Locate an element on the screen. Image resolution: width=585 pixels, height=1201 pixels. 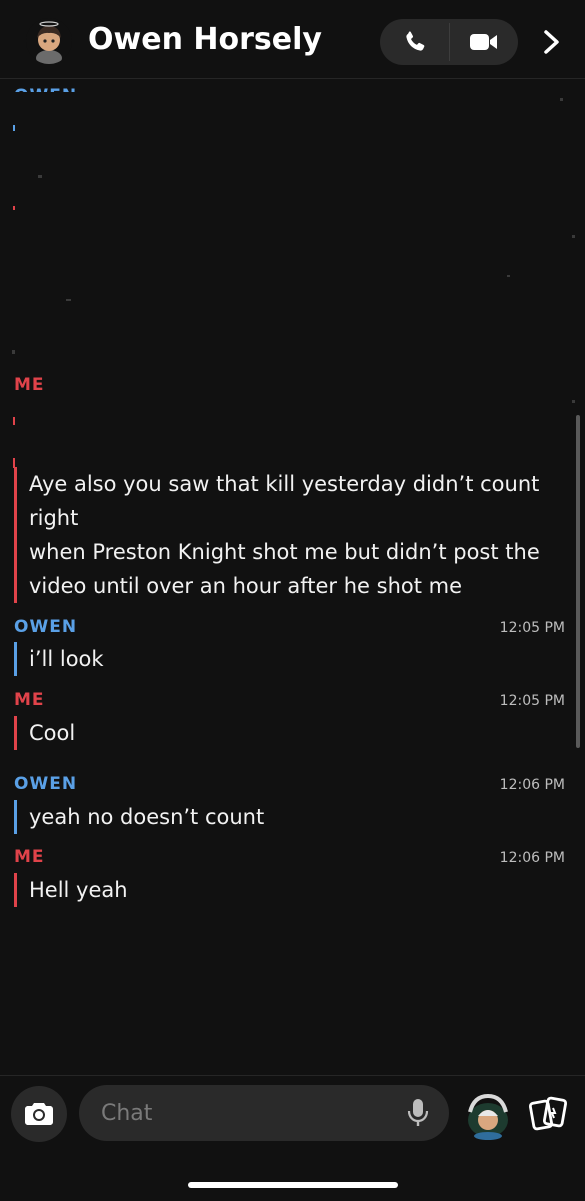
video-camera-icon is located at coordinates (483, 42).